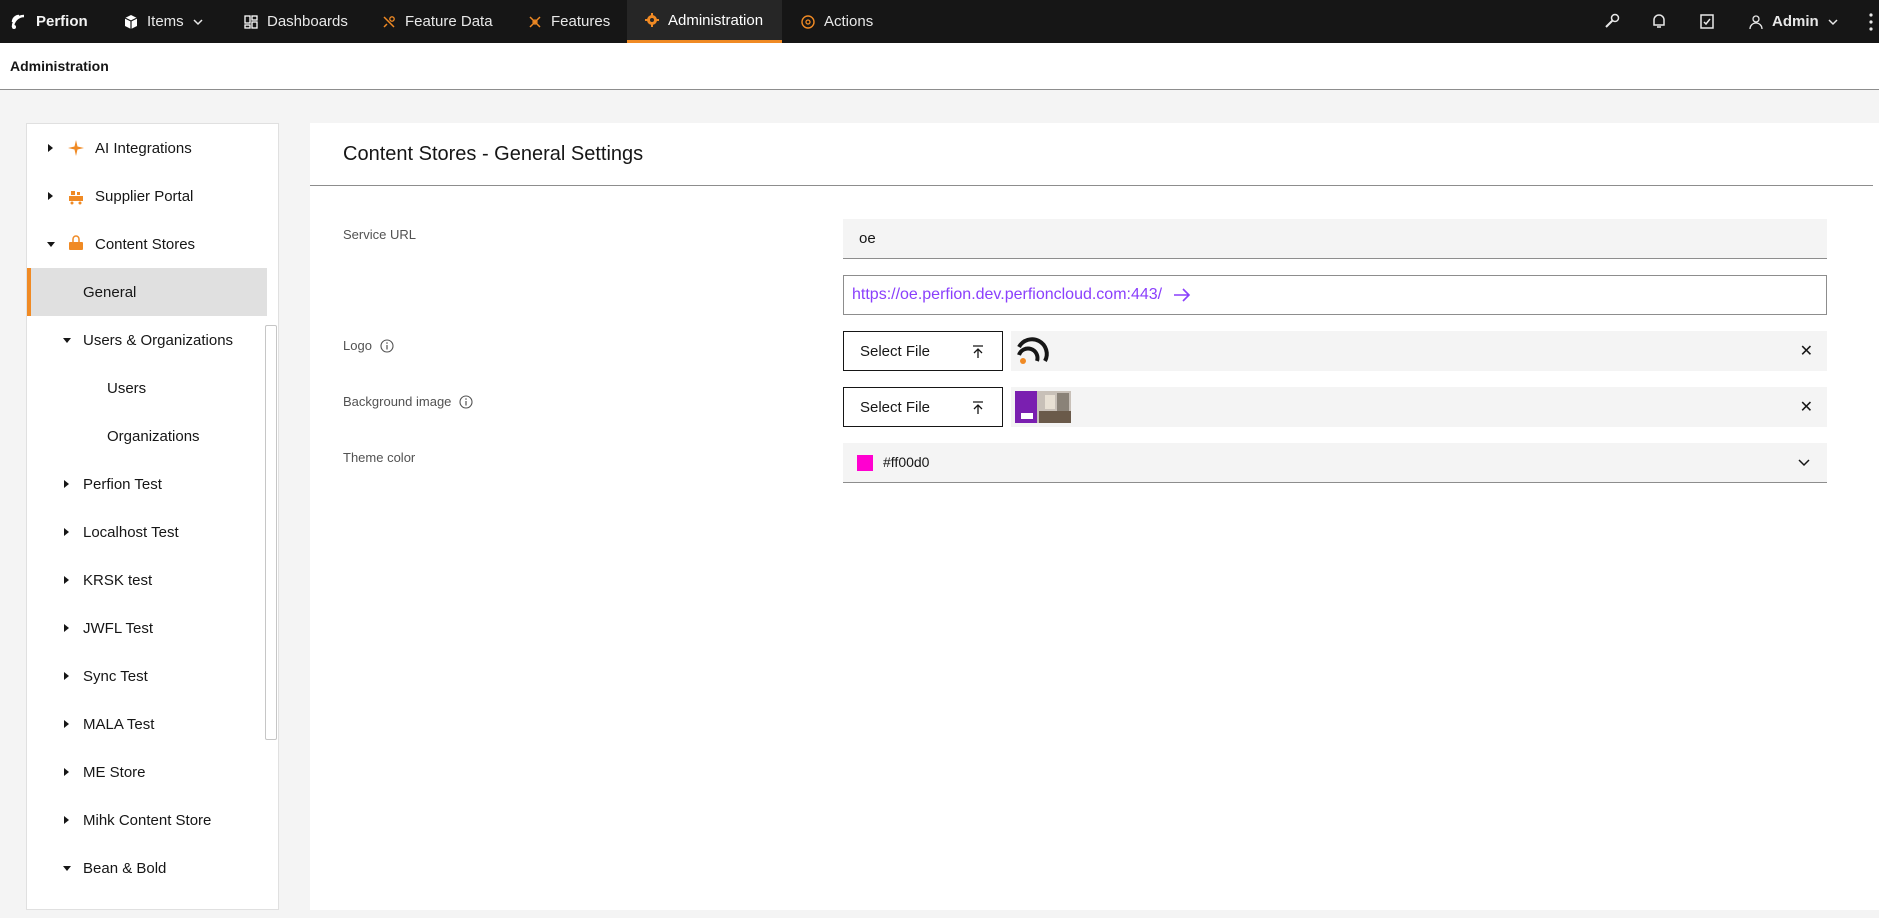  I want to click on bell-icon, so click(1659, 21).